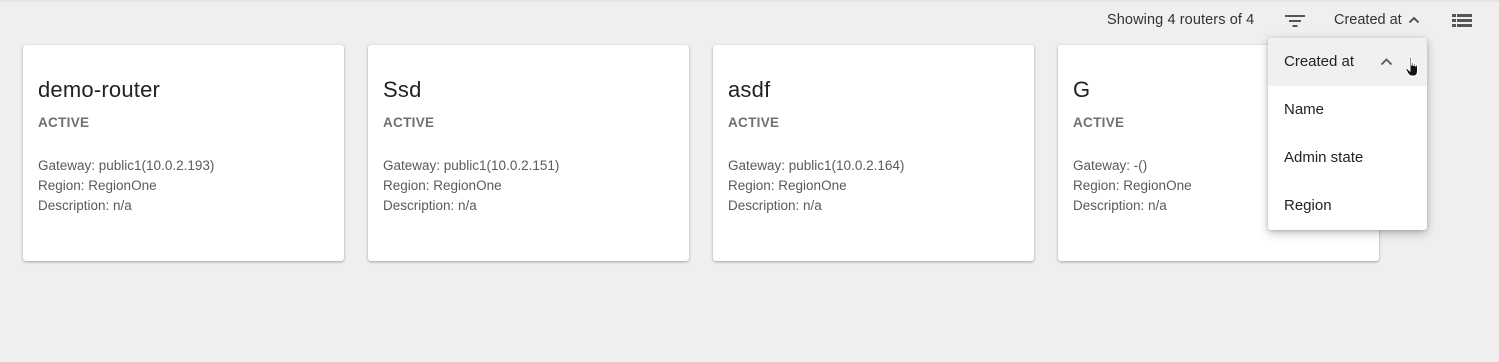 Image resolution: width=1499 pixels, height=362 pixels. I want to click on sort-option-label: Name, so click(1304, 109).